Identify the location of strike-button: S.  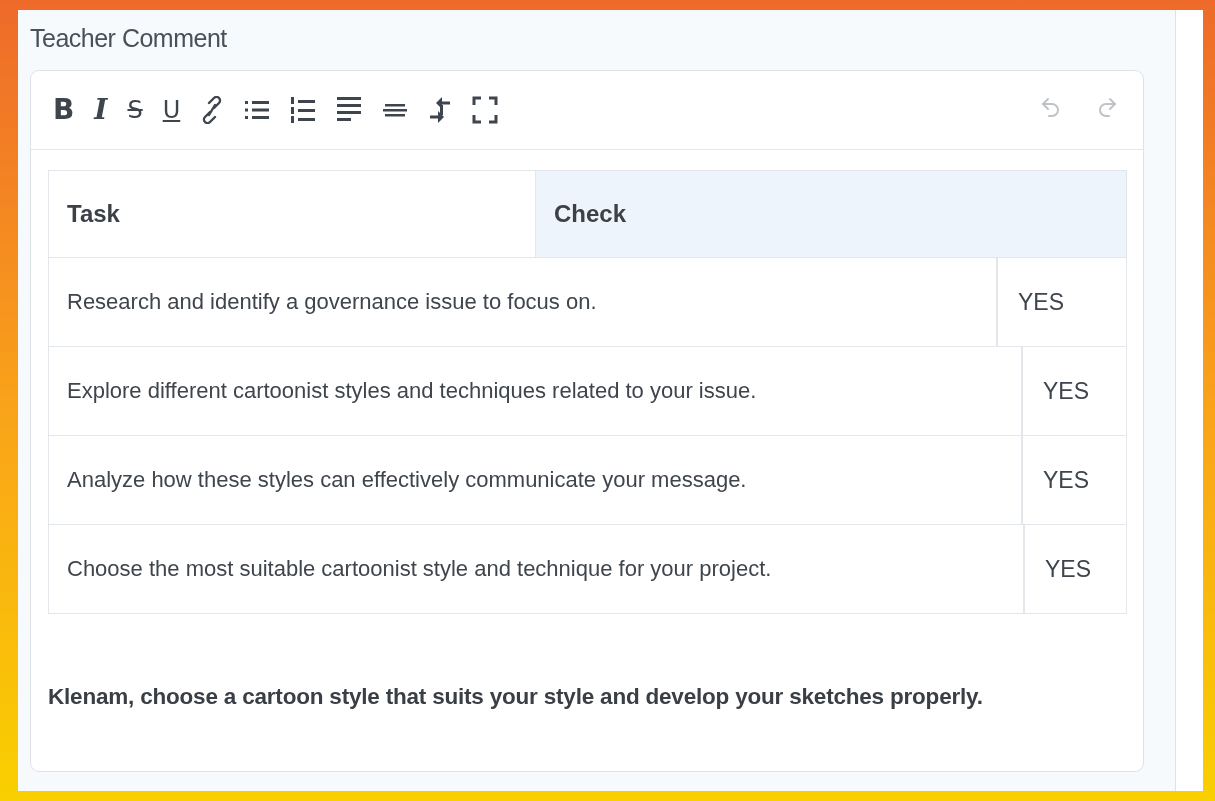
(135, 110).